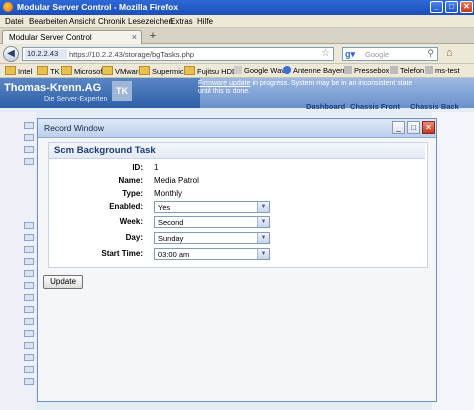 The height and width of the screenshot is (410, 474). What do you see at coordinates (315, 70) in the screenshot?
I see `bookmark-antenne-bayern: Antenne Bayern` at bounding box center [315, 70].